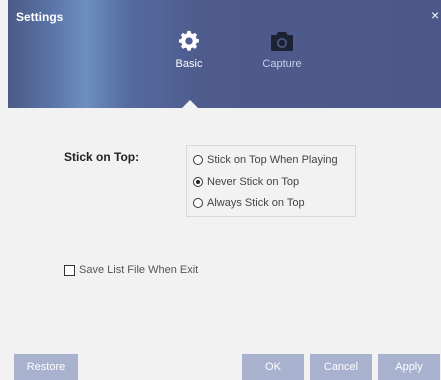 This screenshot has width=441, height=380. What do you see at coordinates (273, 367) in the screenshot?
I see `ok-button: OK` at bounding box center [273, 367].